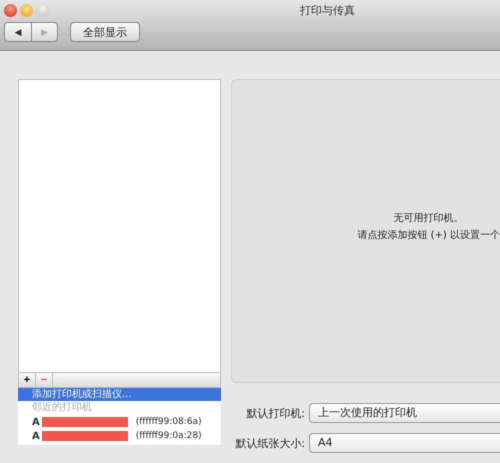 This screenshot has width=500, height=463. Describe the element at coordinates (27, 380) in the screenshot. I see `add-button: +` at that location.